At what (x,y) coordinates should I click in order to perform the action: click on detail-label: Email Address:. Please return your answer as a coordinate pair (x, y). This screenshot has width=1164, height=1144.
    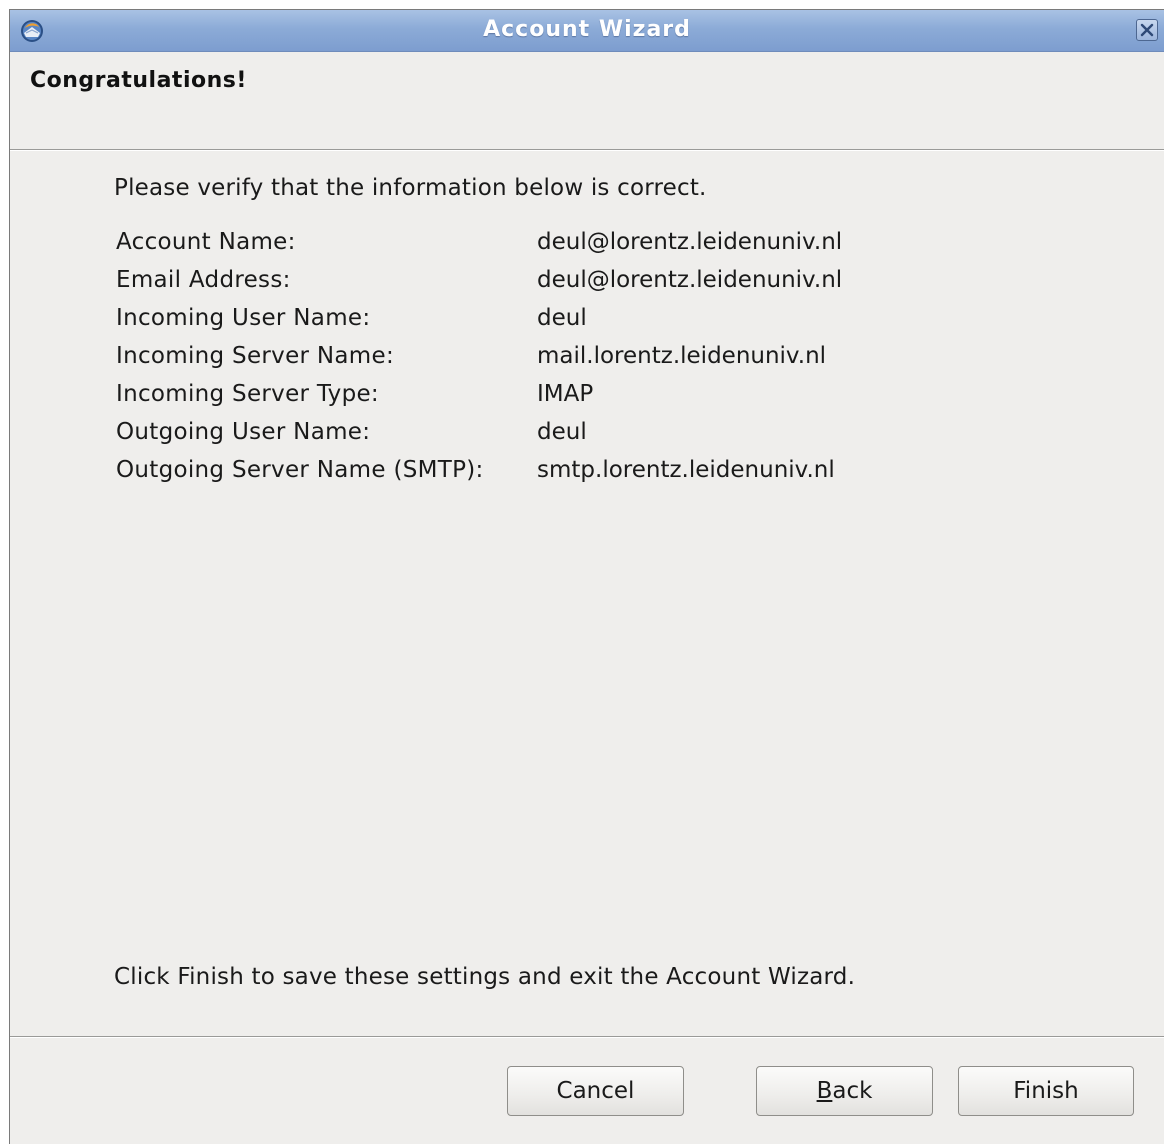
    Looking at the image, I should click on (203, 280).